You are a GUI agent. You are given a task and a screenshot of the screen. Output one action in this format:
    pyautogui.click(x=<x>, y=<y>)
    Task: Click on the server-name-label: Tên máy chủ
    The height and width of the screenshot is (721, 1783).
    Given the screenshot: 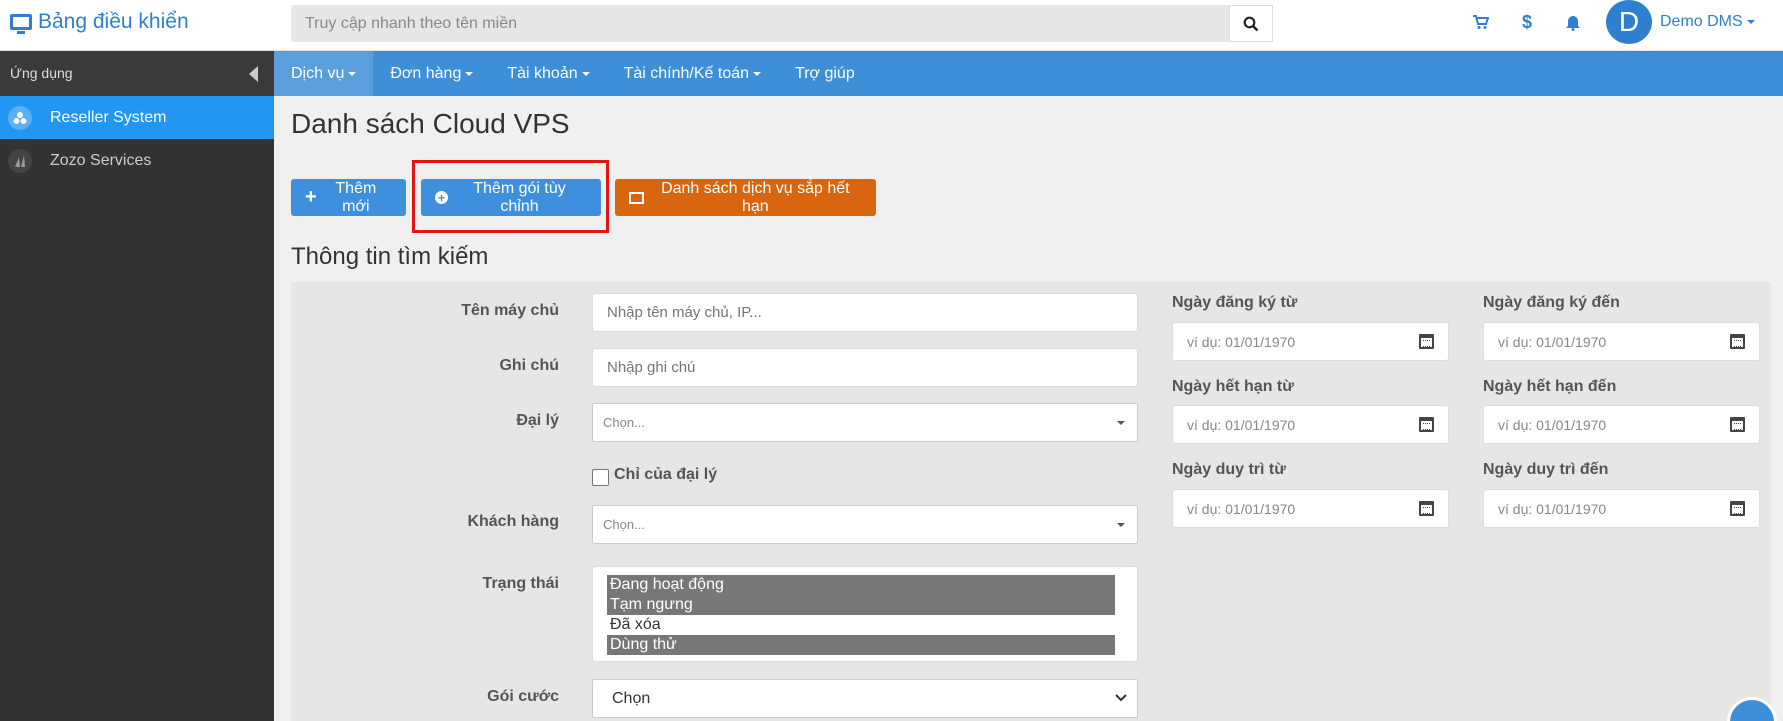 What is the action you would take?
    pyautogui.click(x=510, y=310)
    